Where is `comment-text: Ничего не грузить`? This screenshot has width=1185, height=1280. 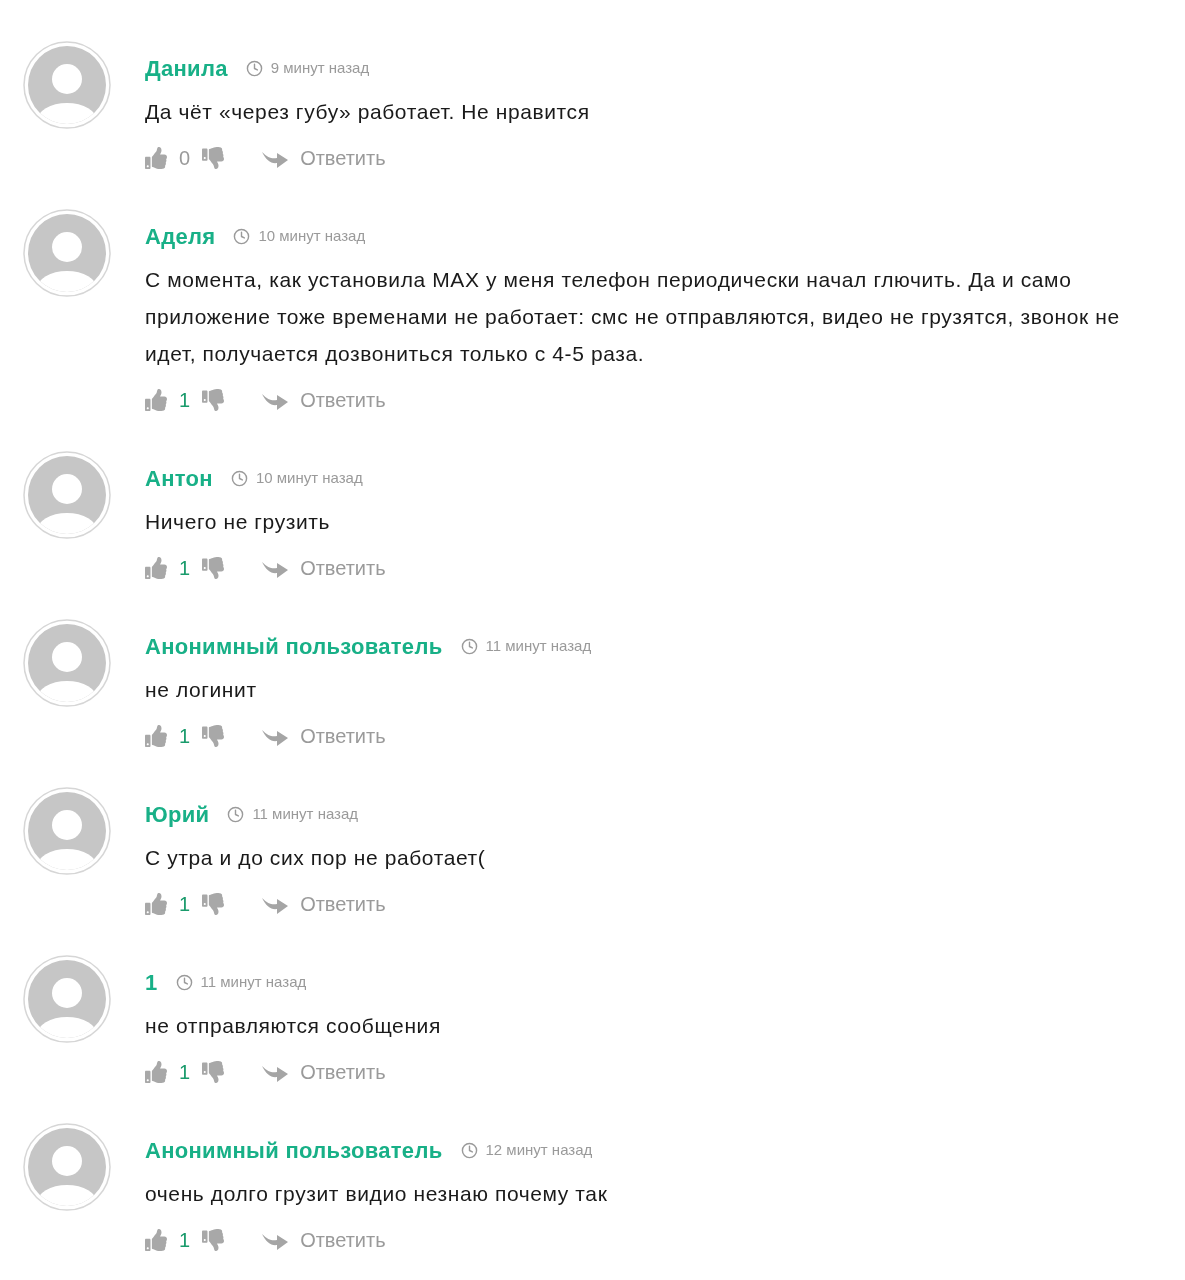
comment-text: Ничего не грузить is located at coordinates (238, 522).